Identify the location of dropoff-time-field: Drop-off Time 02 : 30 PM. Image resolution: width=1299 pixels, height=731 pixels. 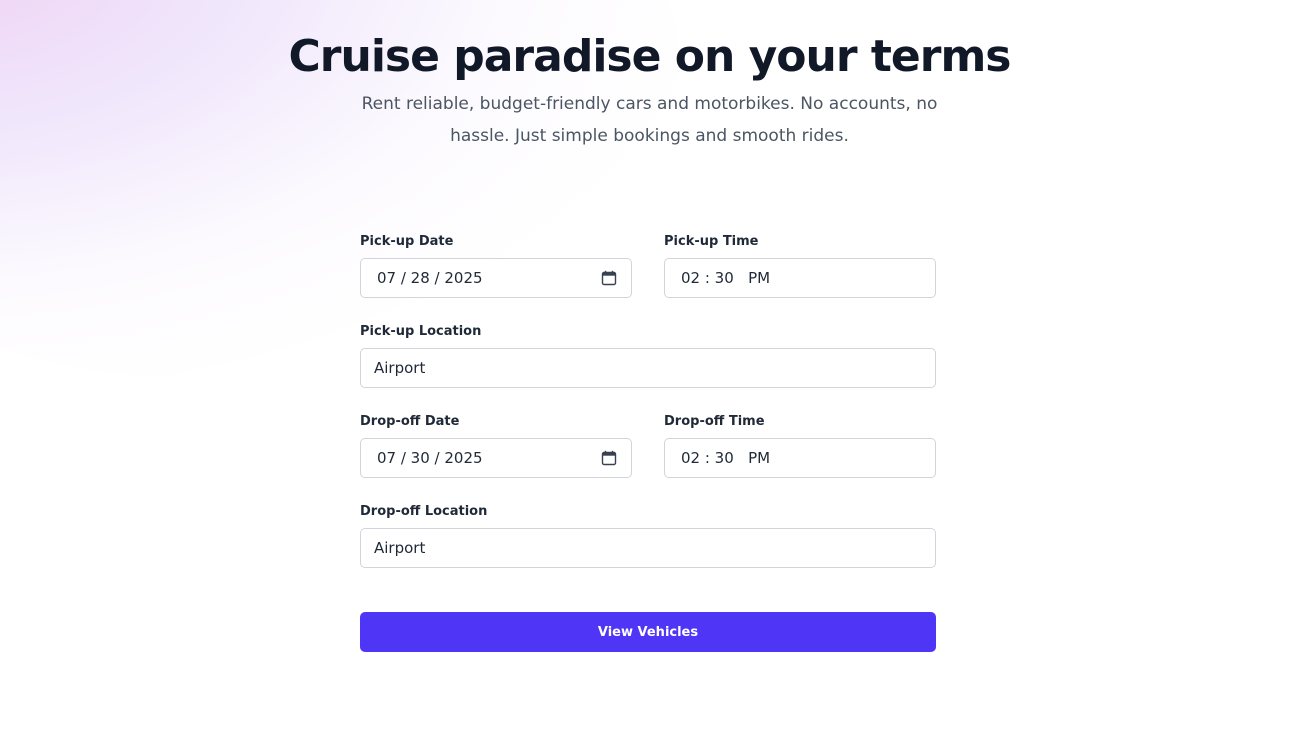
(800, 446).